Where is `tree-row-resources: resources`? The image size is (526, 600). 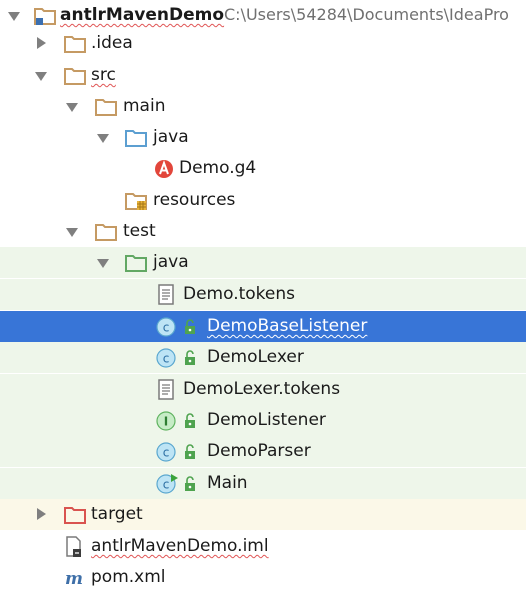
tree-row-resources: resources is located at coordinates (263, 200).